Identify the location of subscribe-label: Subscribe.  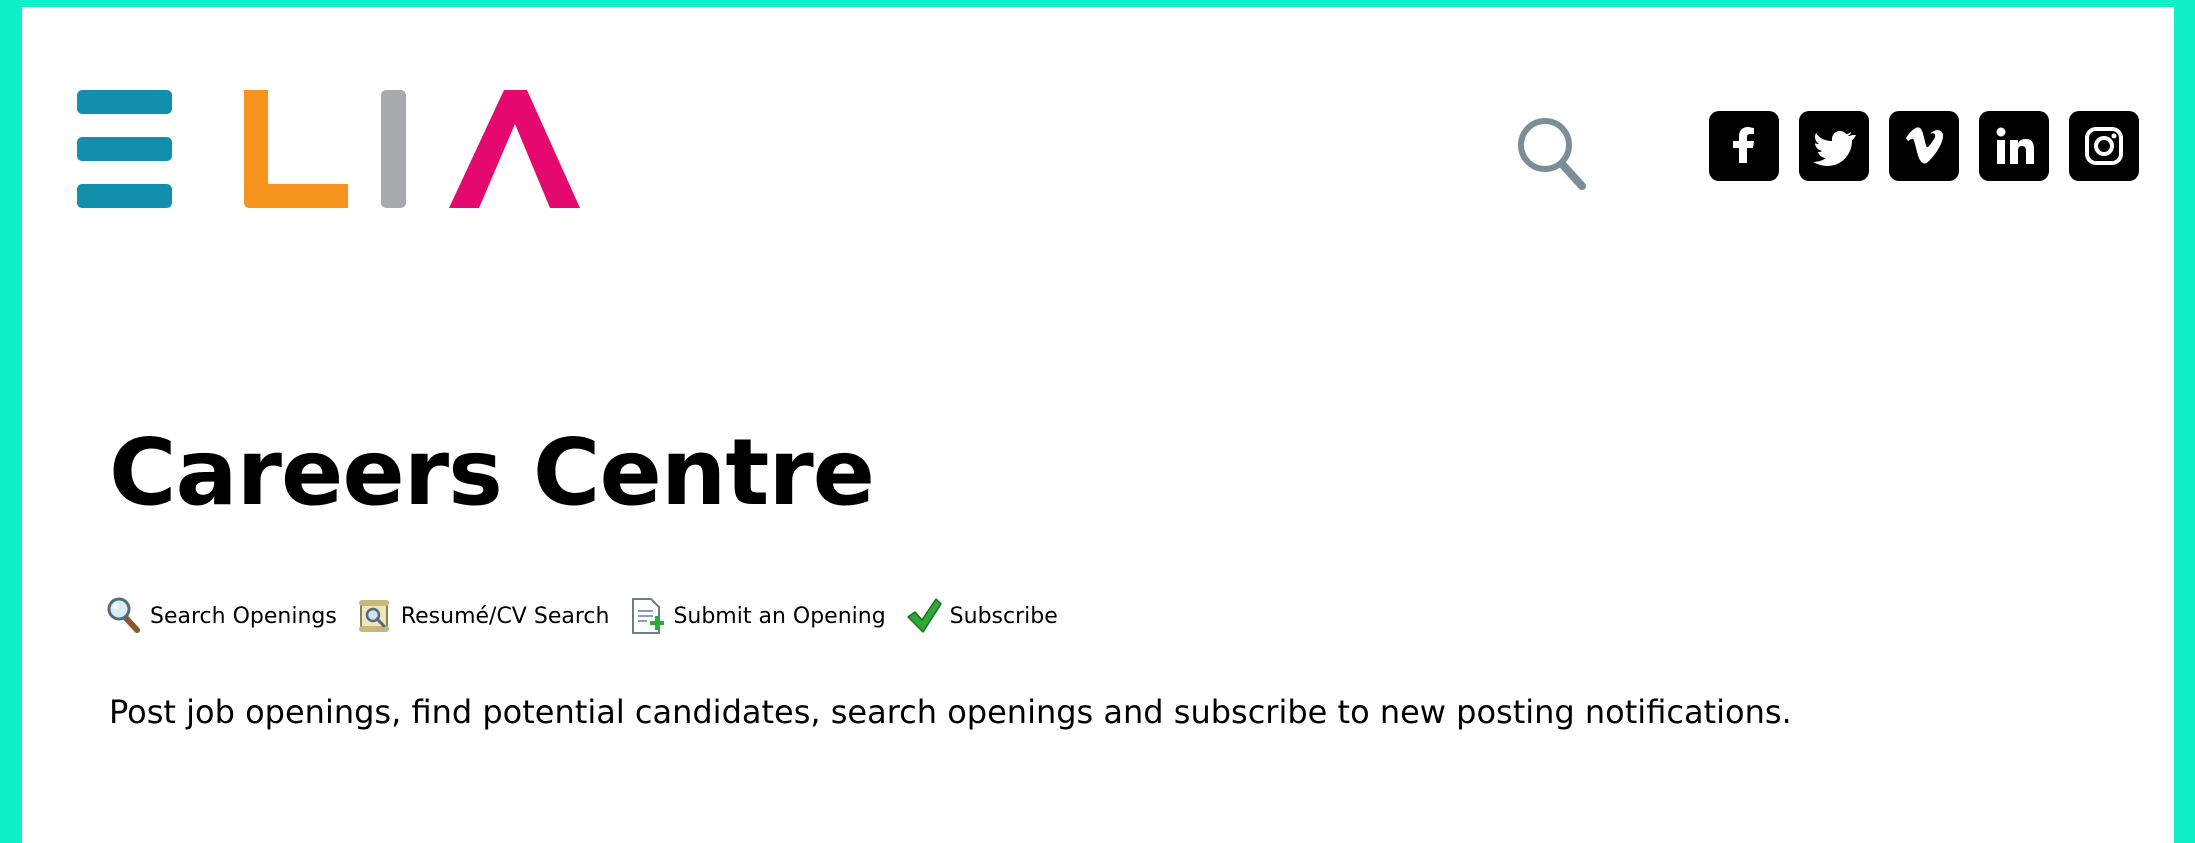
(1003, 616).